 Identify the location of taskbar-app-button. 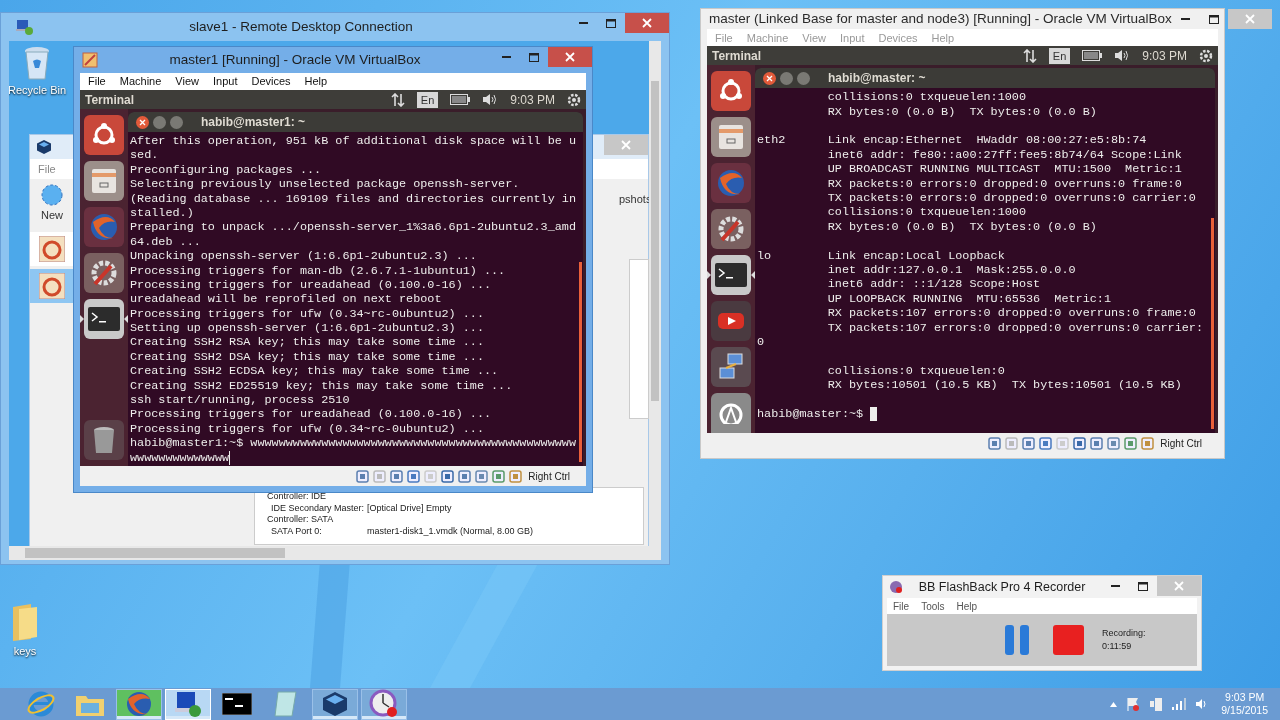
(335, 704).